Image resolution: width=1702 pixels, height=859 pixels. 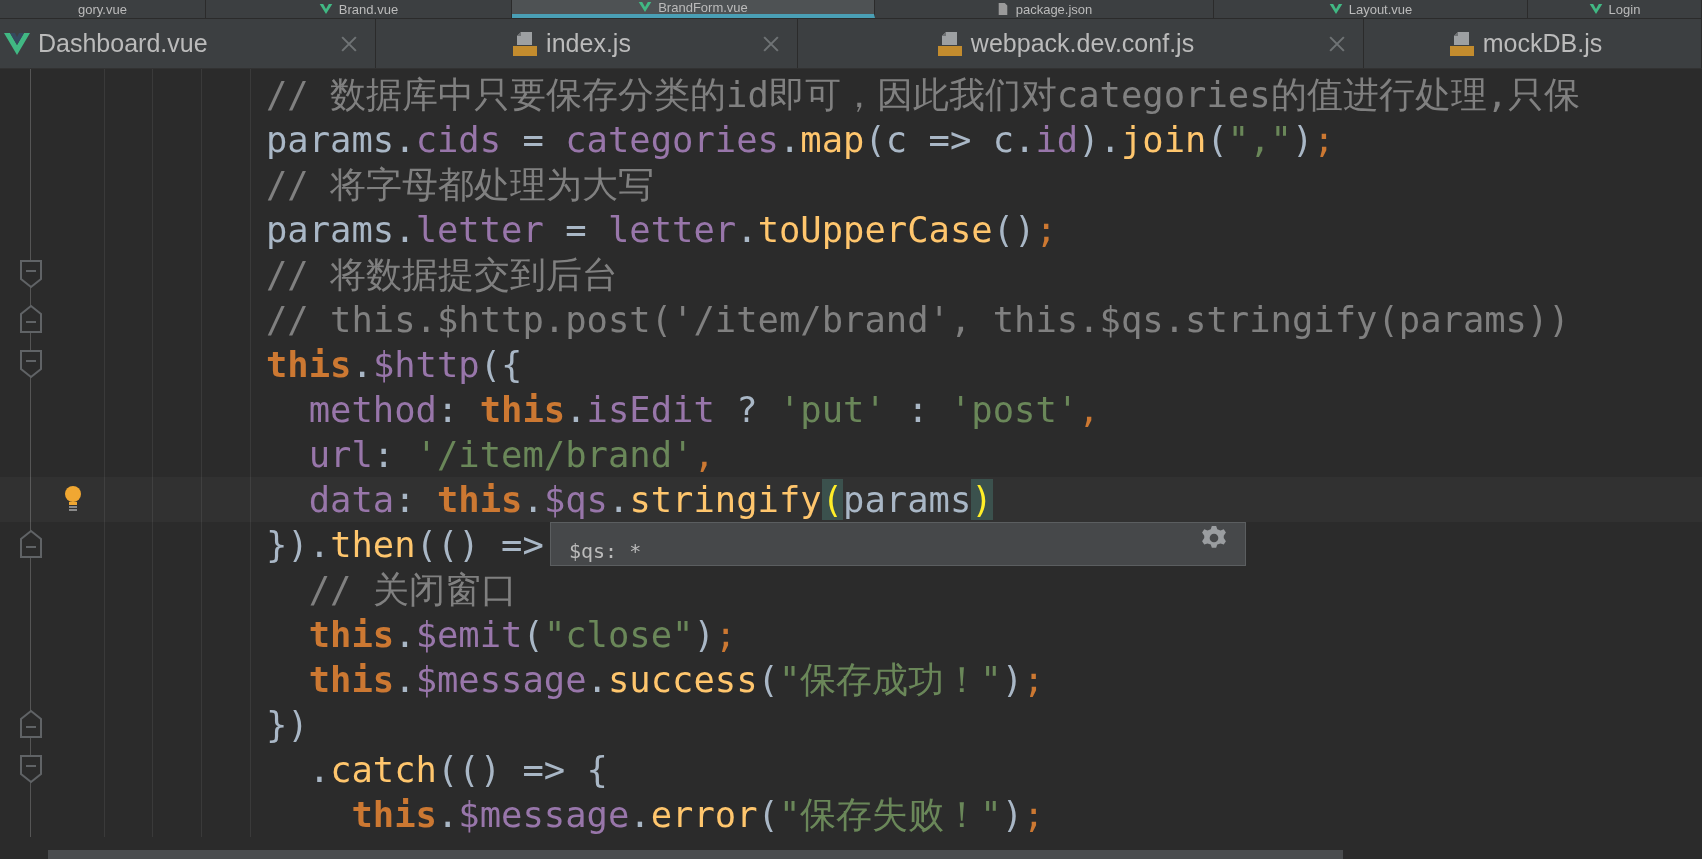 I want to click on code-line: // this.$http.post('/item/brand', this.$qs.stringify(params)), so click(x=918, y=320).